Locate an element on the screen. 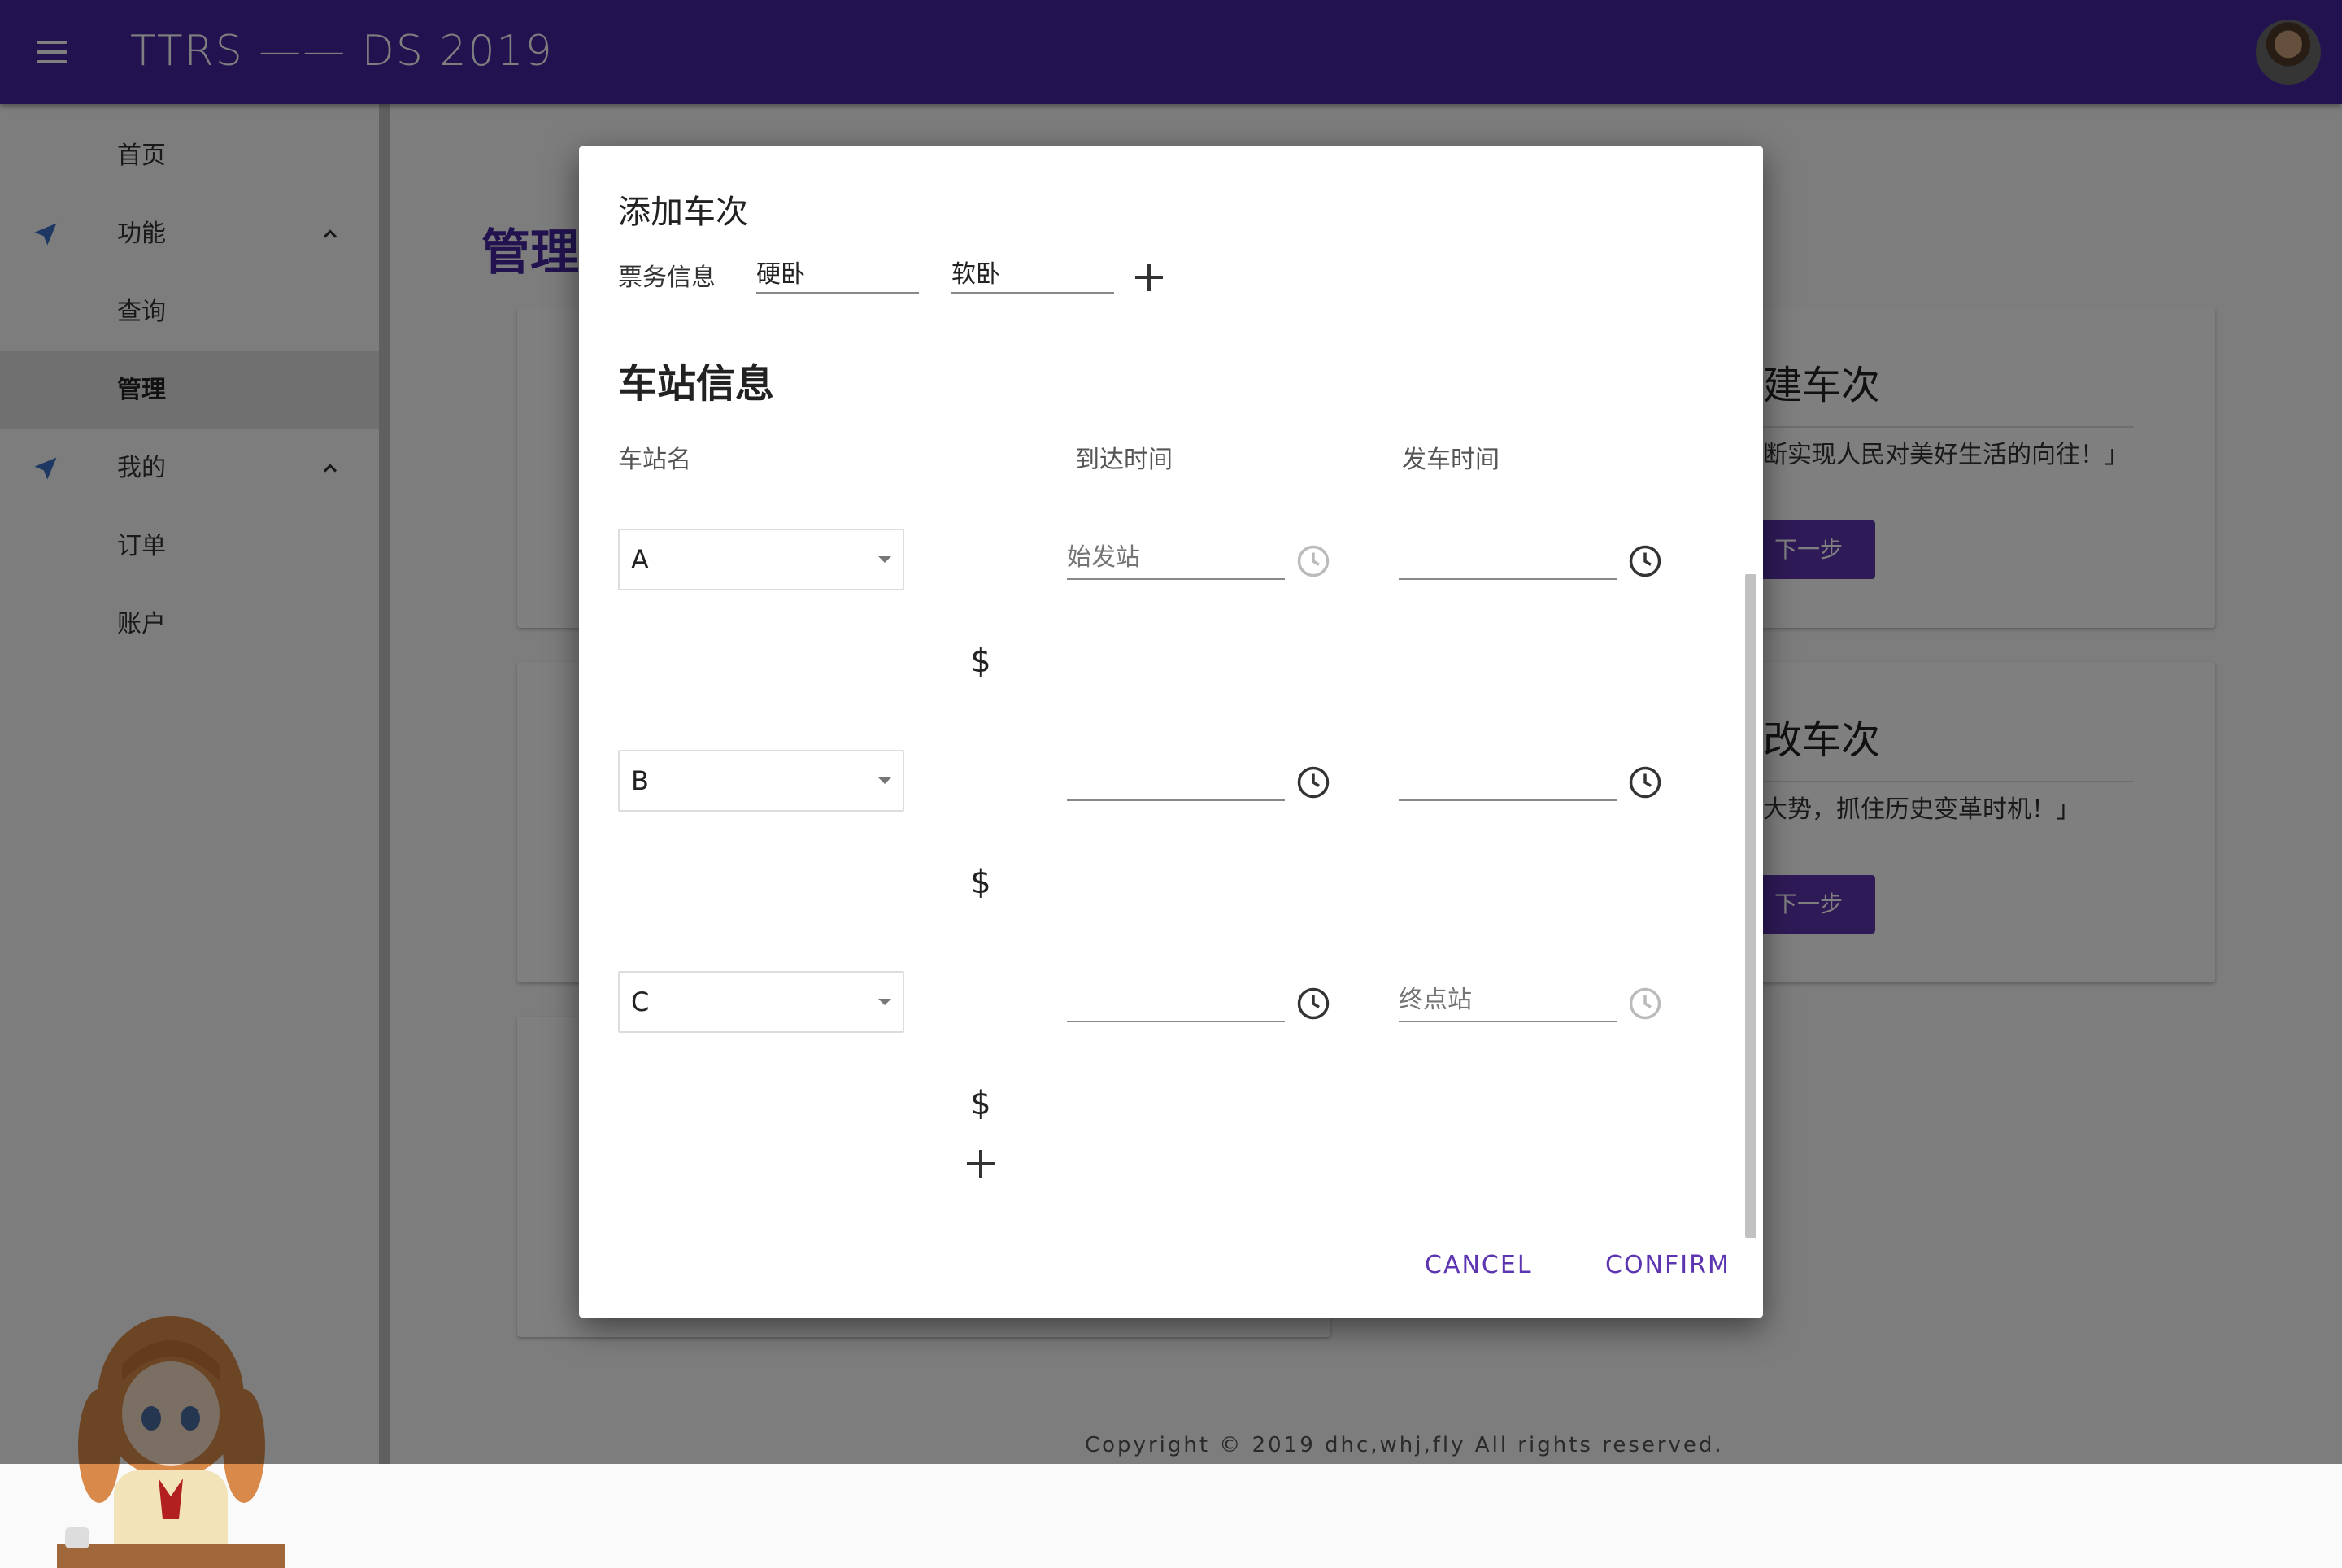 The height and width of the screenshot is (1568, 2342). station-select-value: A is located at coordinates (640, 559).